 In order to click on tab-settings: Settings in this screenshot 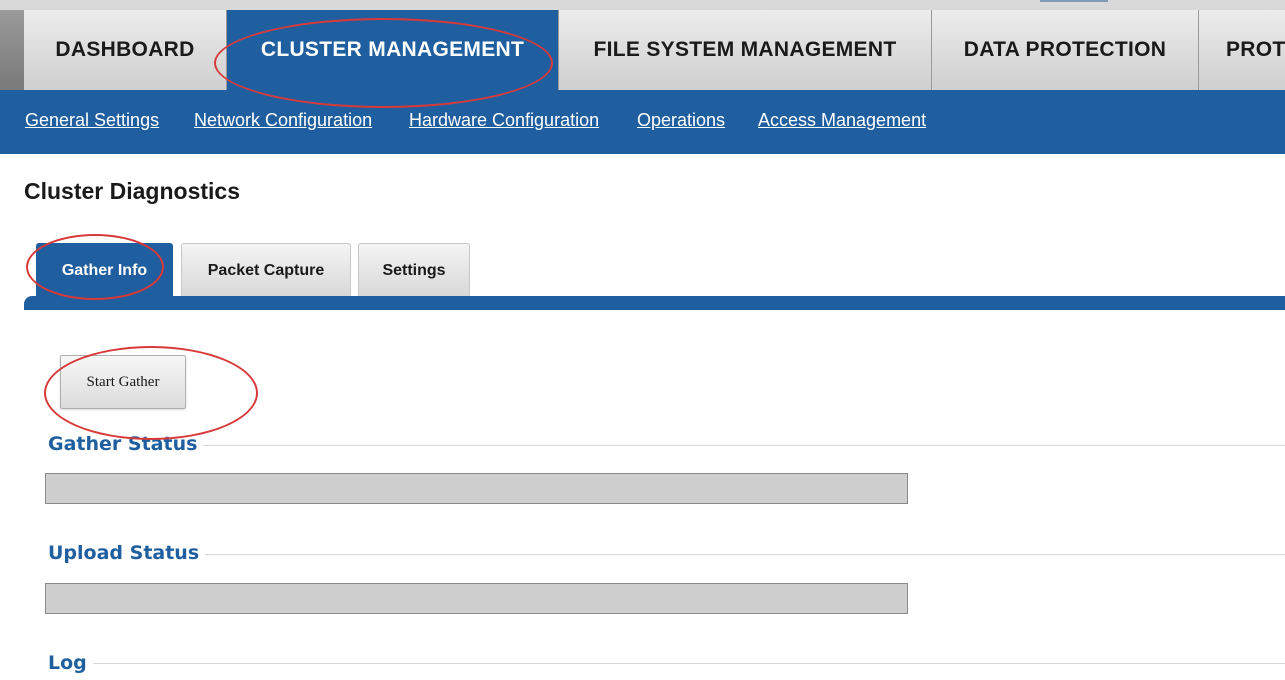, I will do `click(414, 270)`.